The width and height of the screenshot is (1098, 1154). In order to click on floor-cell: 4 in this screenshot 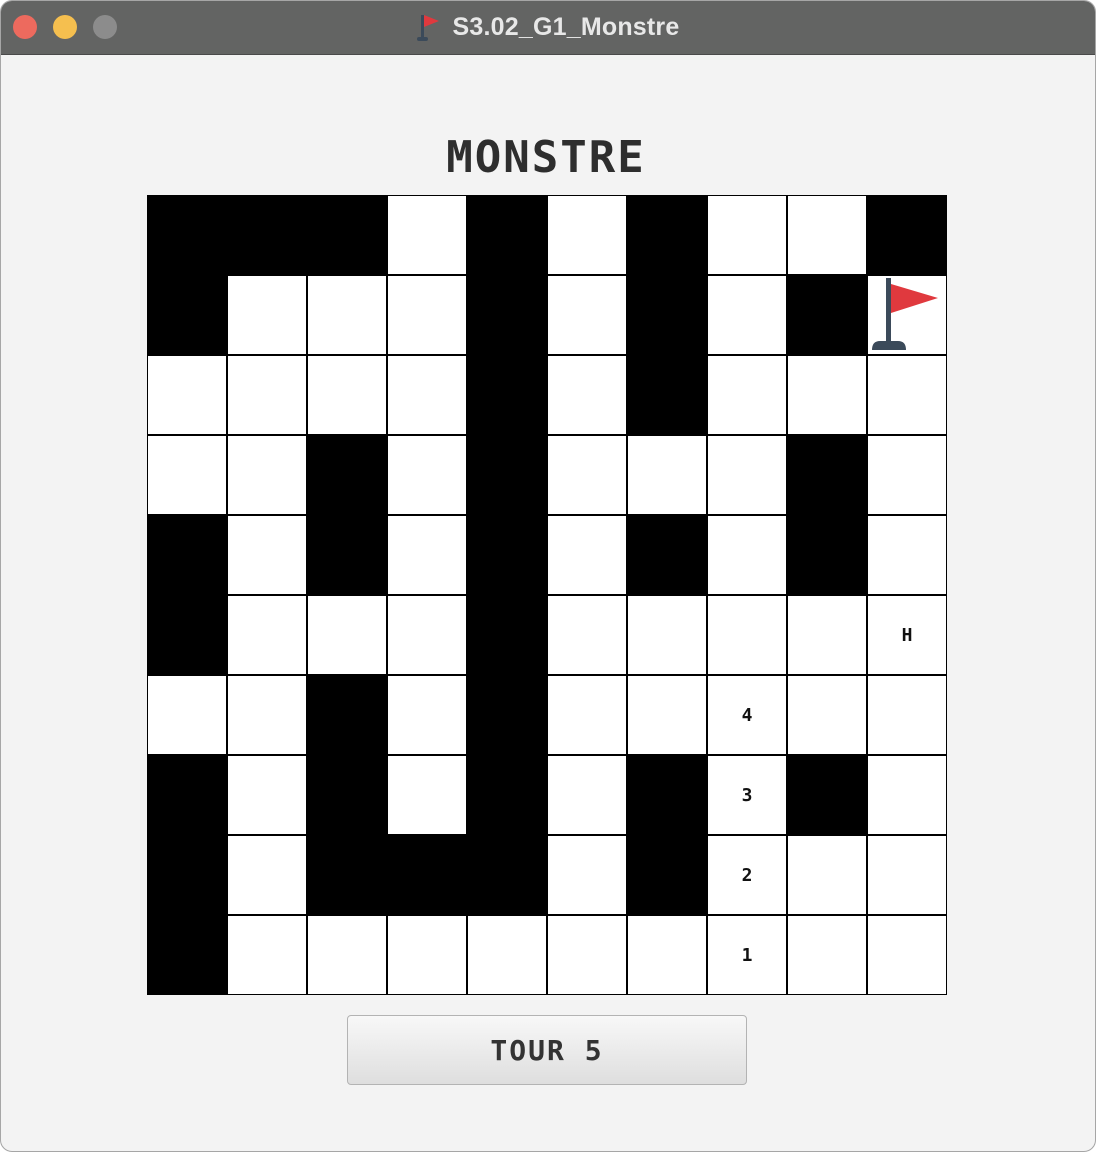, I will do `click(747, 715)`.